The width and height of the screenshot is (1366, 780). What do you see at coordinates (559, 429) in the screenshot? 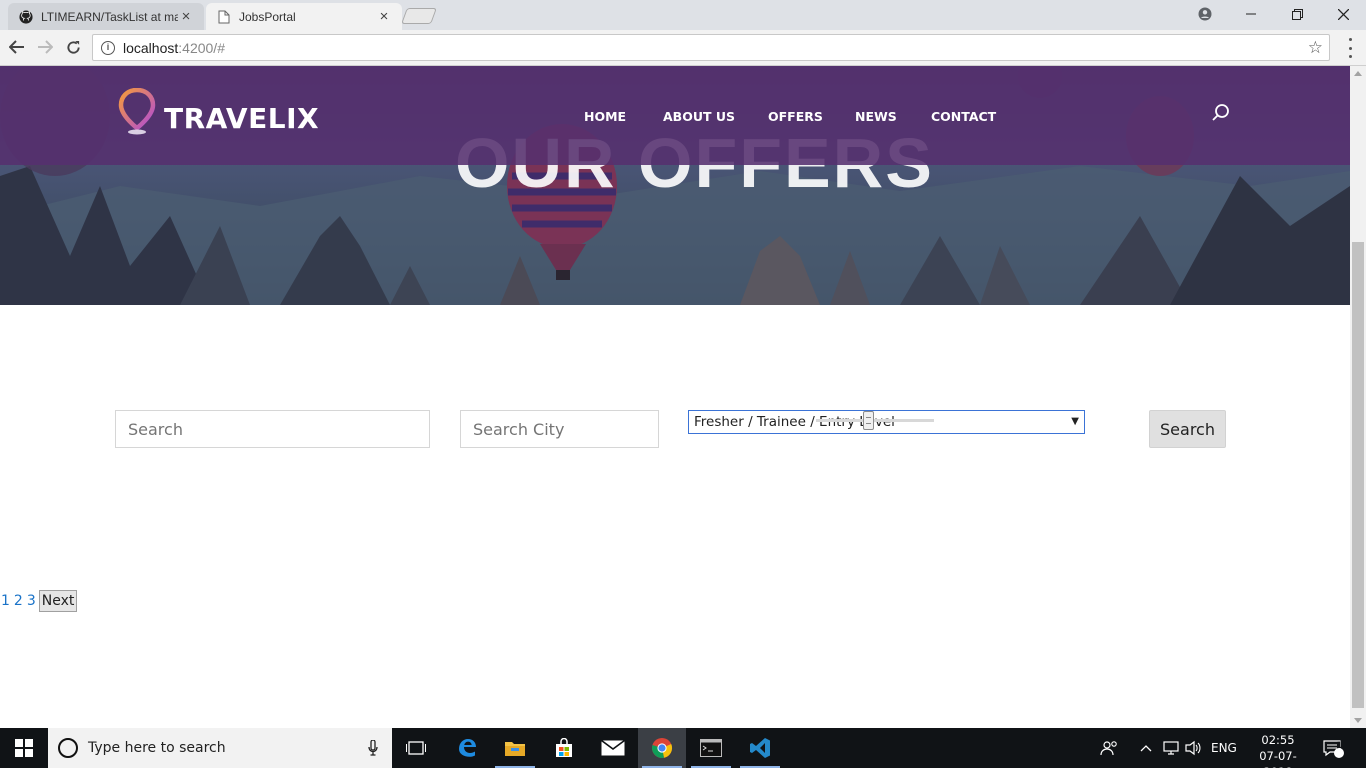
I see `city-search-input: Search City` at bounding box center [559, 429].